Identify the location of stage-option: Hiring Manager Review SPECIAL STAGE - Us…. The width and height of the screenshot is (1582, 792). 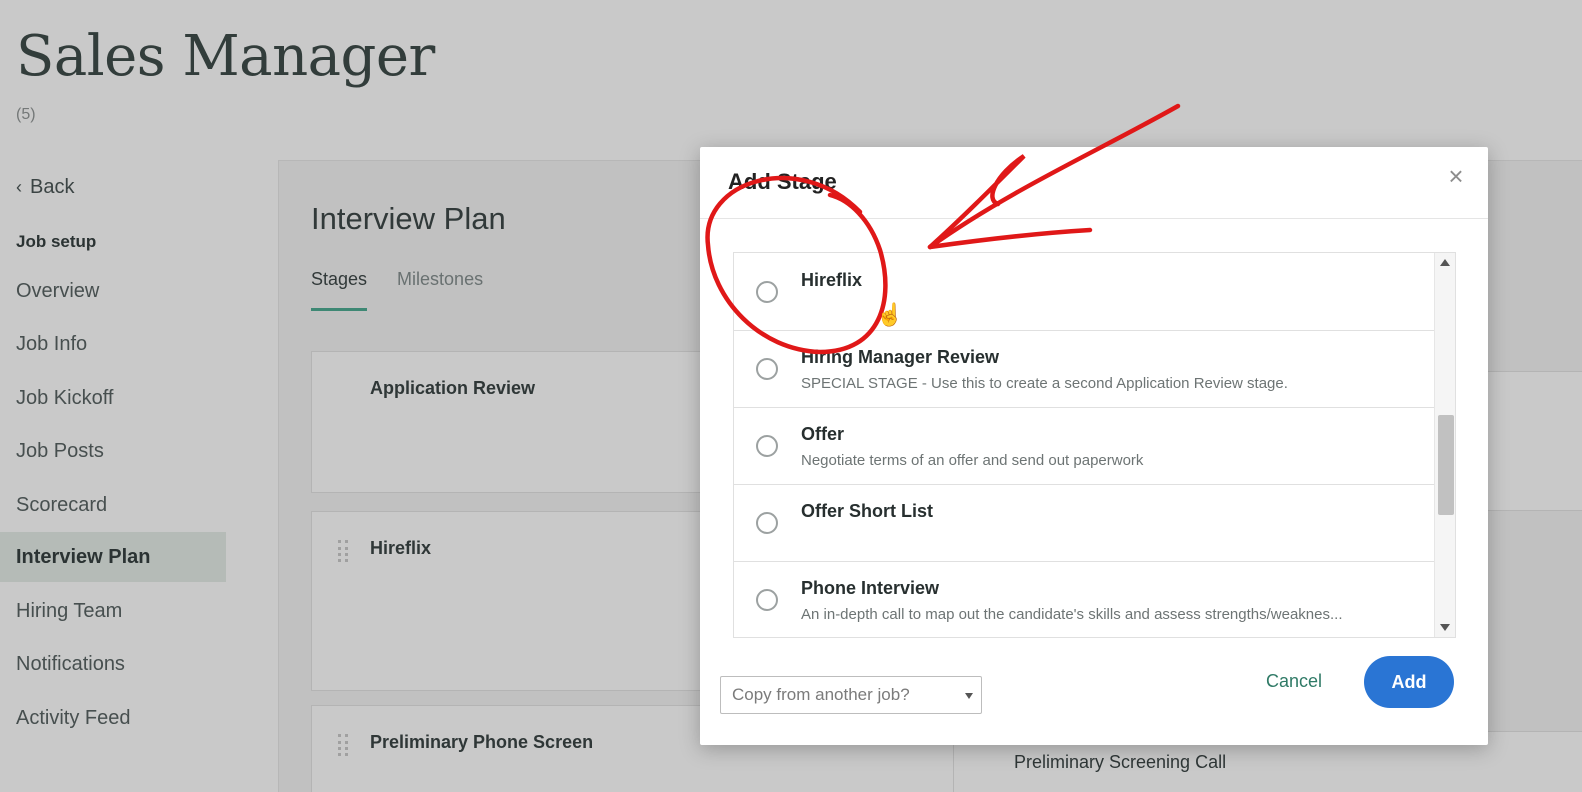
(1084, 369).